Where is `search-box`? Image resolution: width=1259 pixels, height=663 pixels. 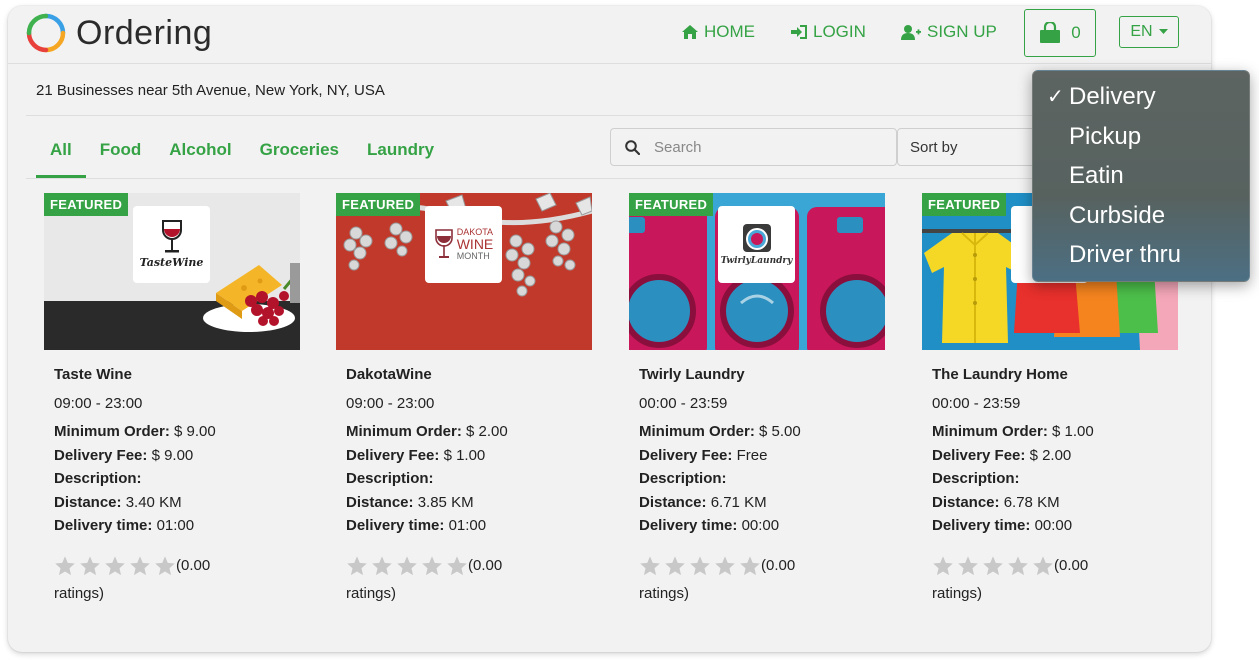 search-box is located at coordinates (753, 147).